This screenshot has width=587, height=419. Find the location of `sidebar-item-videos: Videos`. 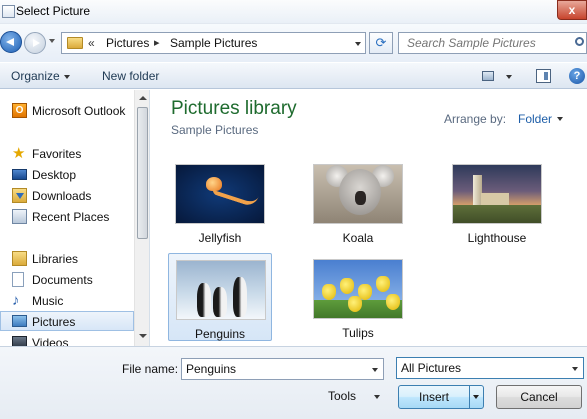

sidebar-item-videos: Videos is located at coordinates (74, 339).